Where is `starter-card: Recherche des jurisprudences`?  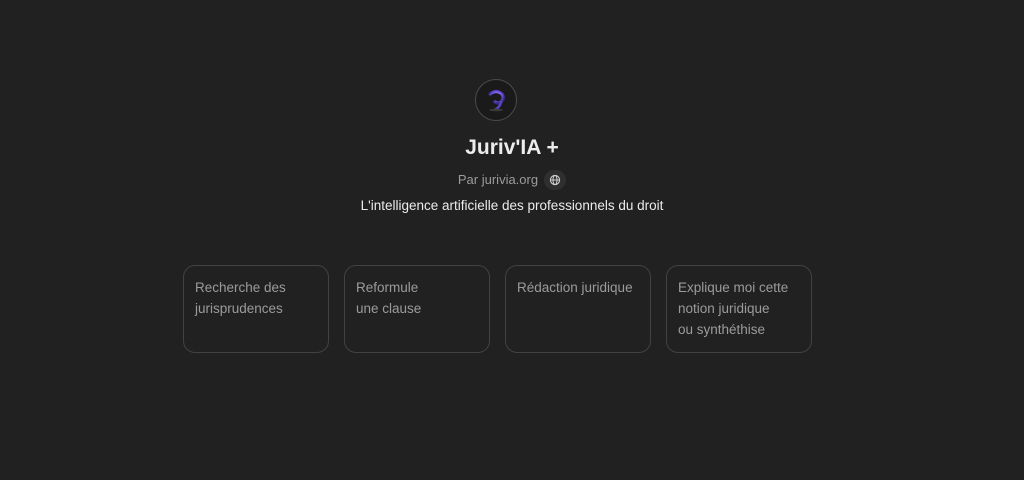 starter-card: Recherche des jurisprudences is located at coordinates (256, 309).